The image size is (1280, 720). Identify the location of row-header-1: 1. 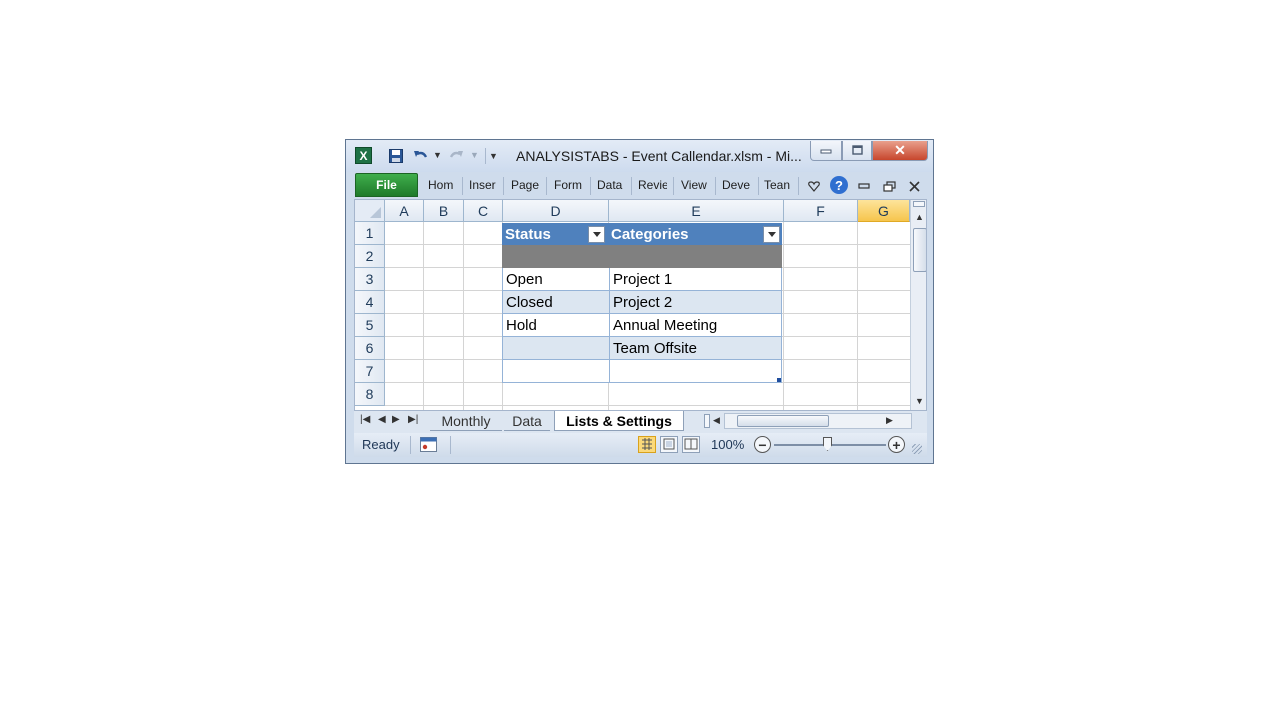
(370, 233).